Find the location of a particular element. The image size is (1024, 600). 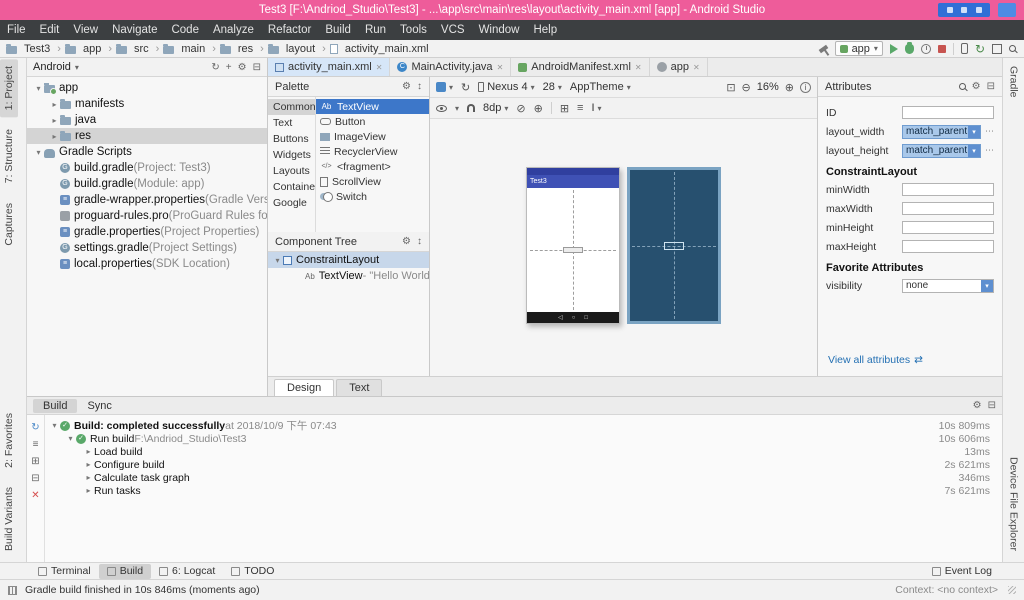

autoconnect-magnet-icon is located at coordinates (471, 108).